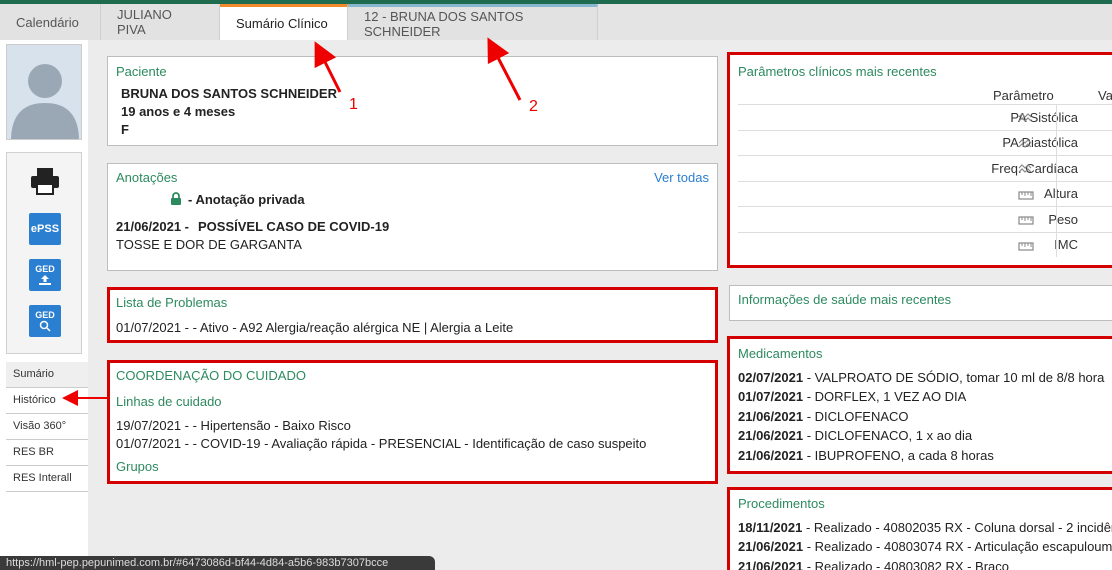 Image resolution: width=1112 pixels, height=570 pixels. Describe the element at coordinates (353, 104) in the screenshot. I see `annotation-number-1: 1` at that location.